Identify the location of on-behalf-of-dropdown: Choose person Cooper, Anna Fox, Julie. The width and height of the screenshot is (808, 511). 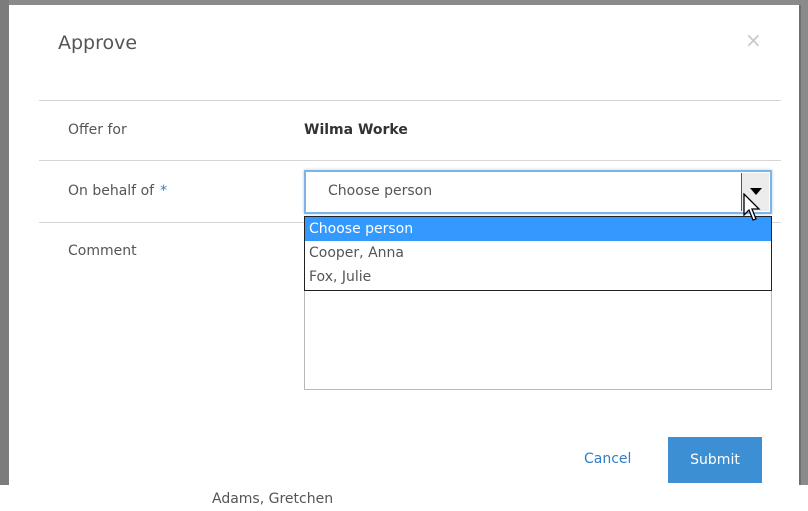
(538, 253).